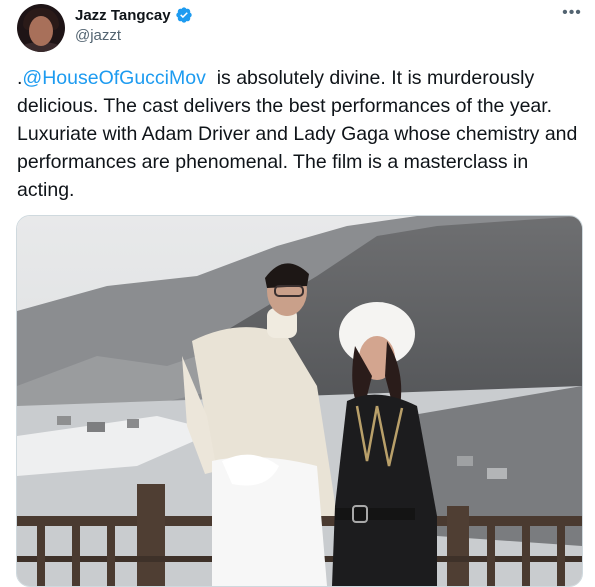 This screenshot has height=587, width=595. I want to click on avatar-face, so click(41, 31).